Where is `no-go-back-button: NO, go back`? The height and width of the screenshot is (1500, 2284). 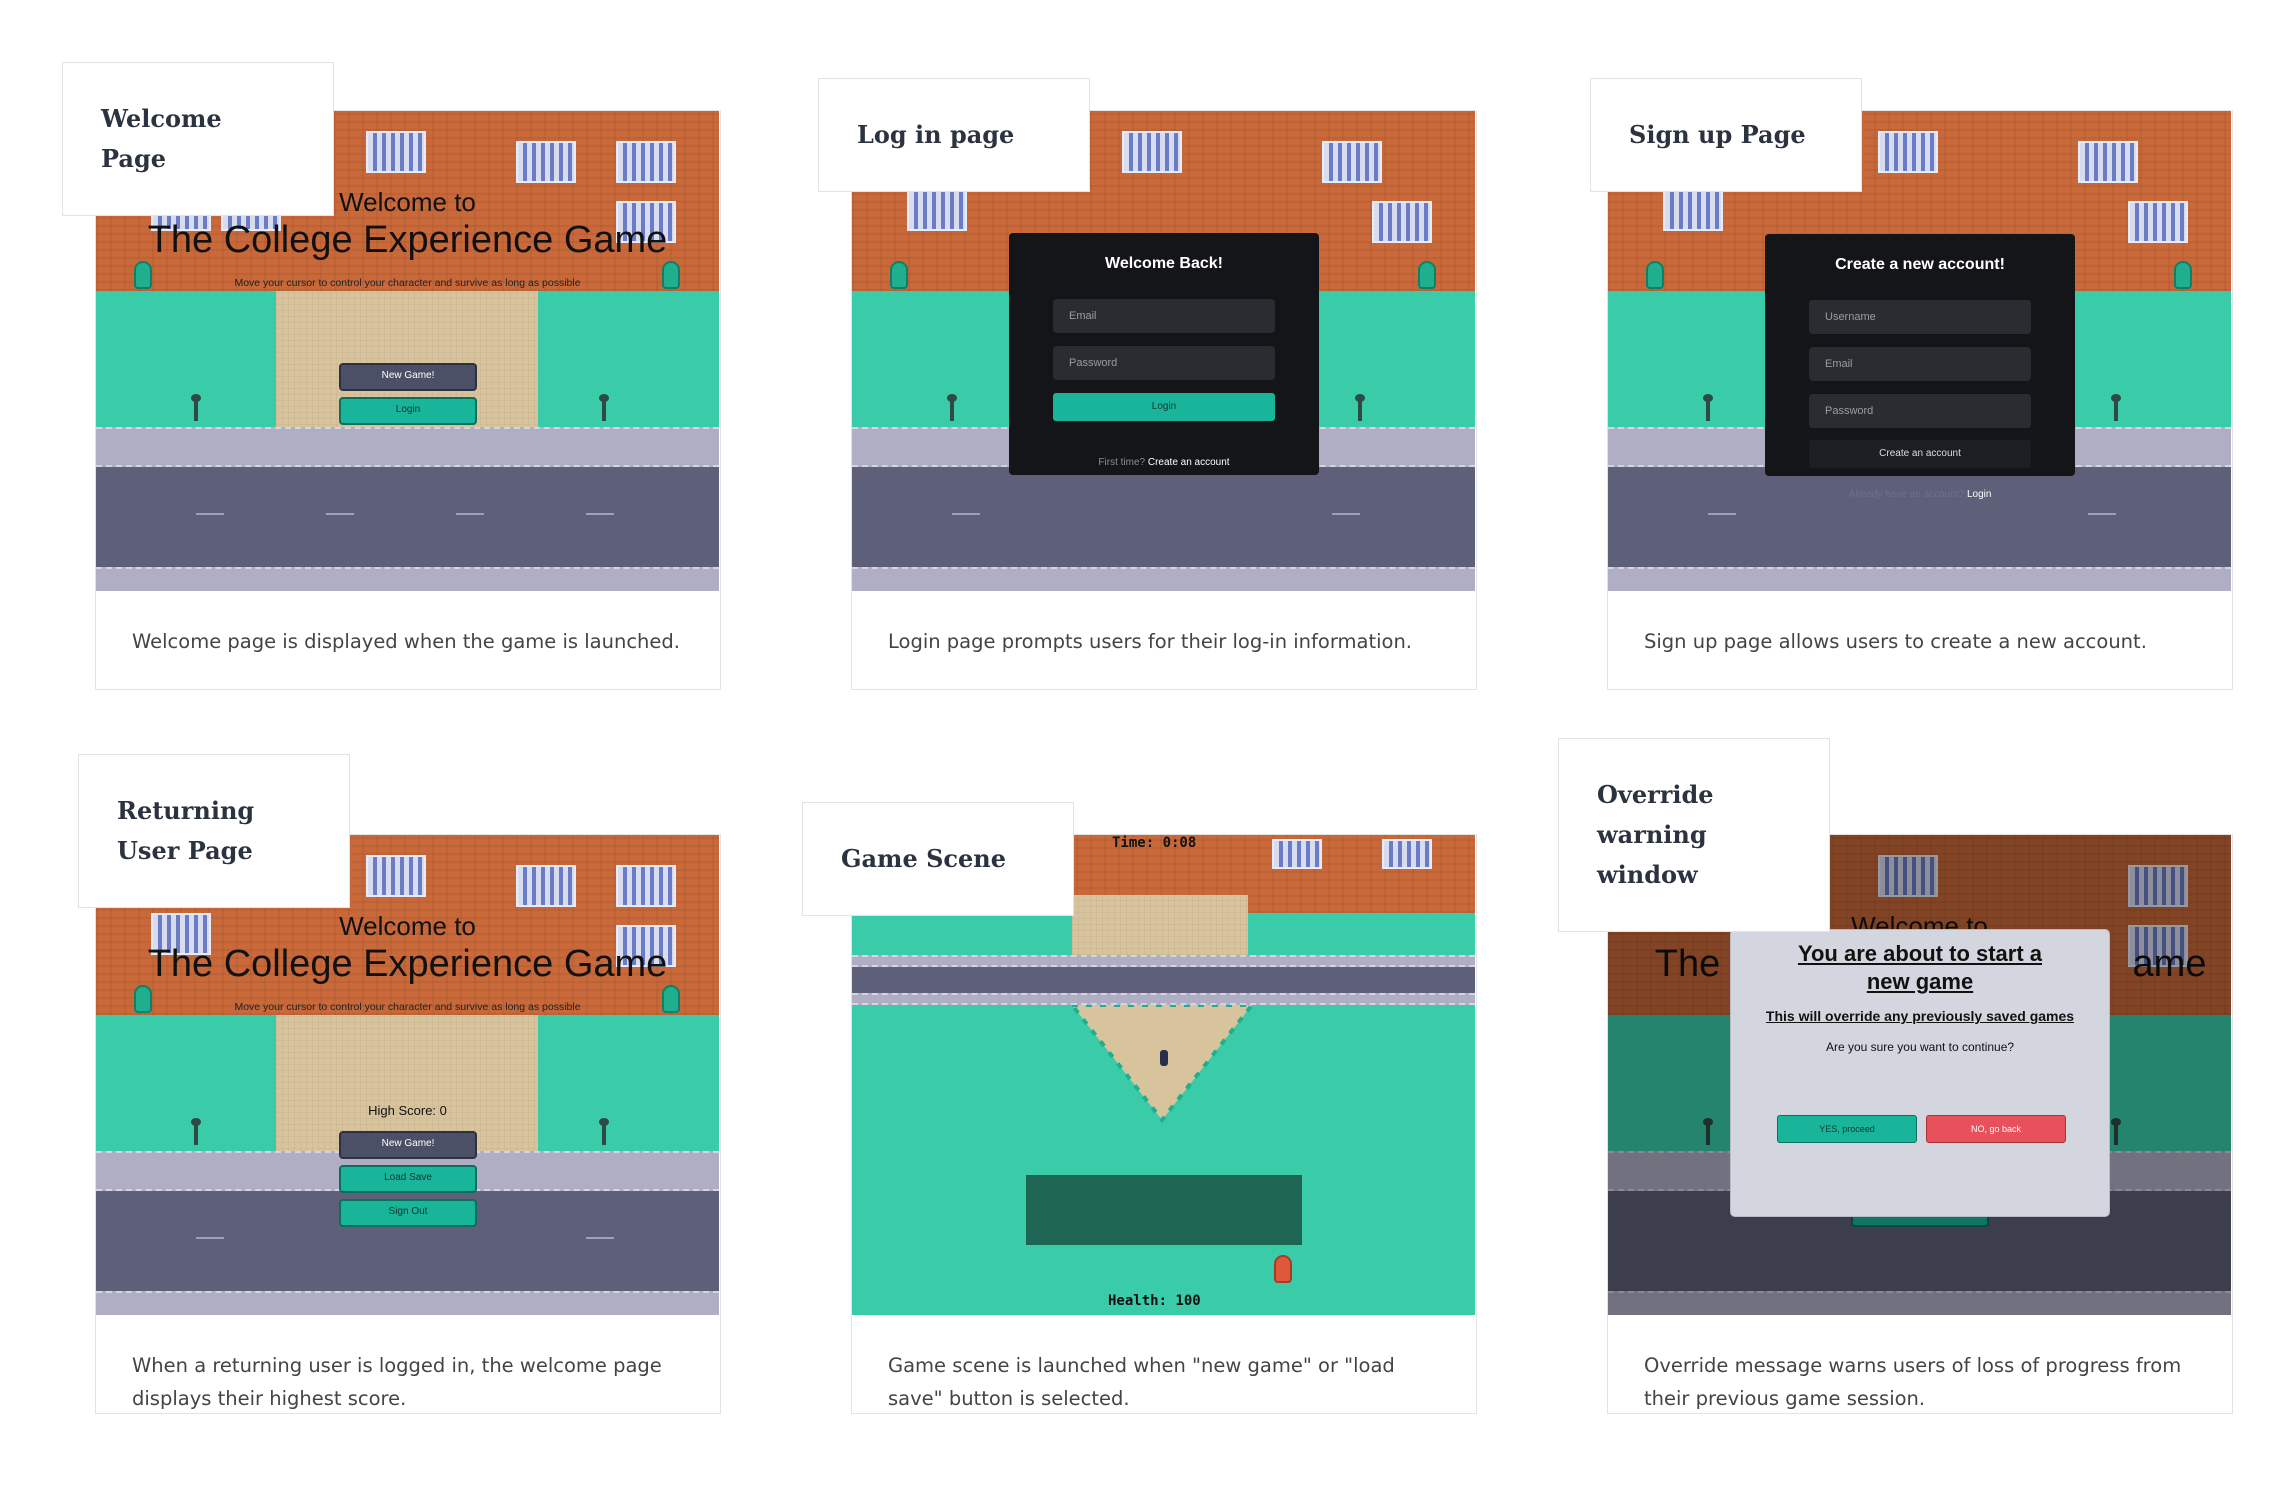 no-go-back-button: NO, go back is located at coordinates (1996, 1129).